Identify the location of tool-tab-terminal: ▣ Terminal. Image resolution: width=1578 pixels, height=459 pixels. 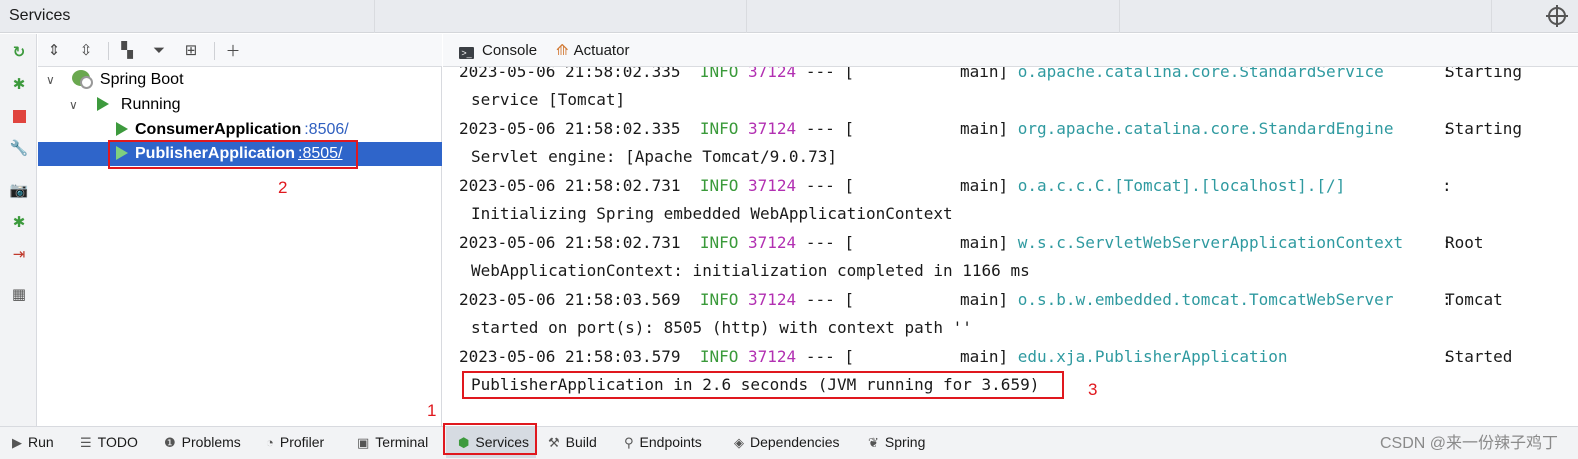
(399, 442).